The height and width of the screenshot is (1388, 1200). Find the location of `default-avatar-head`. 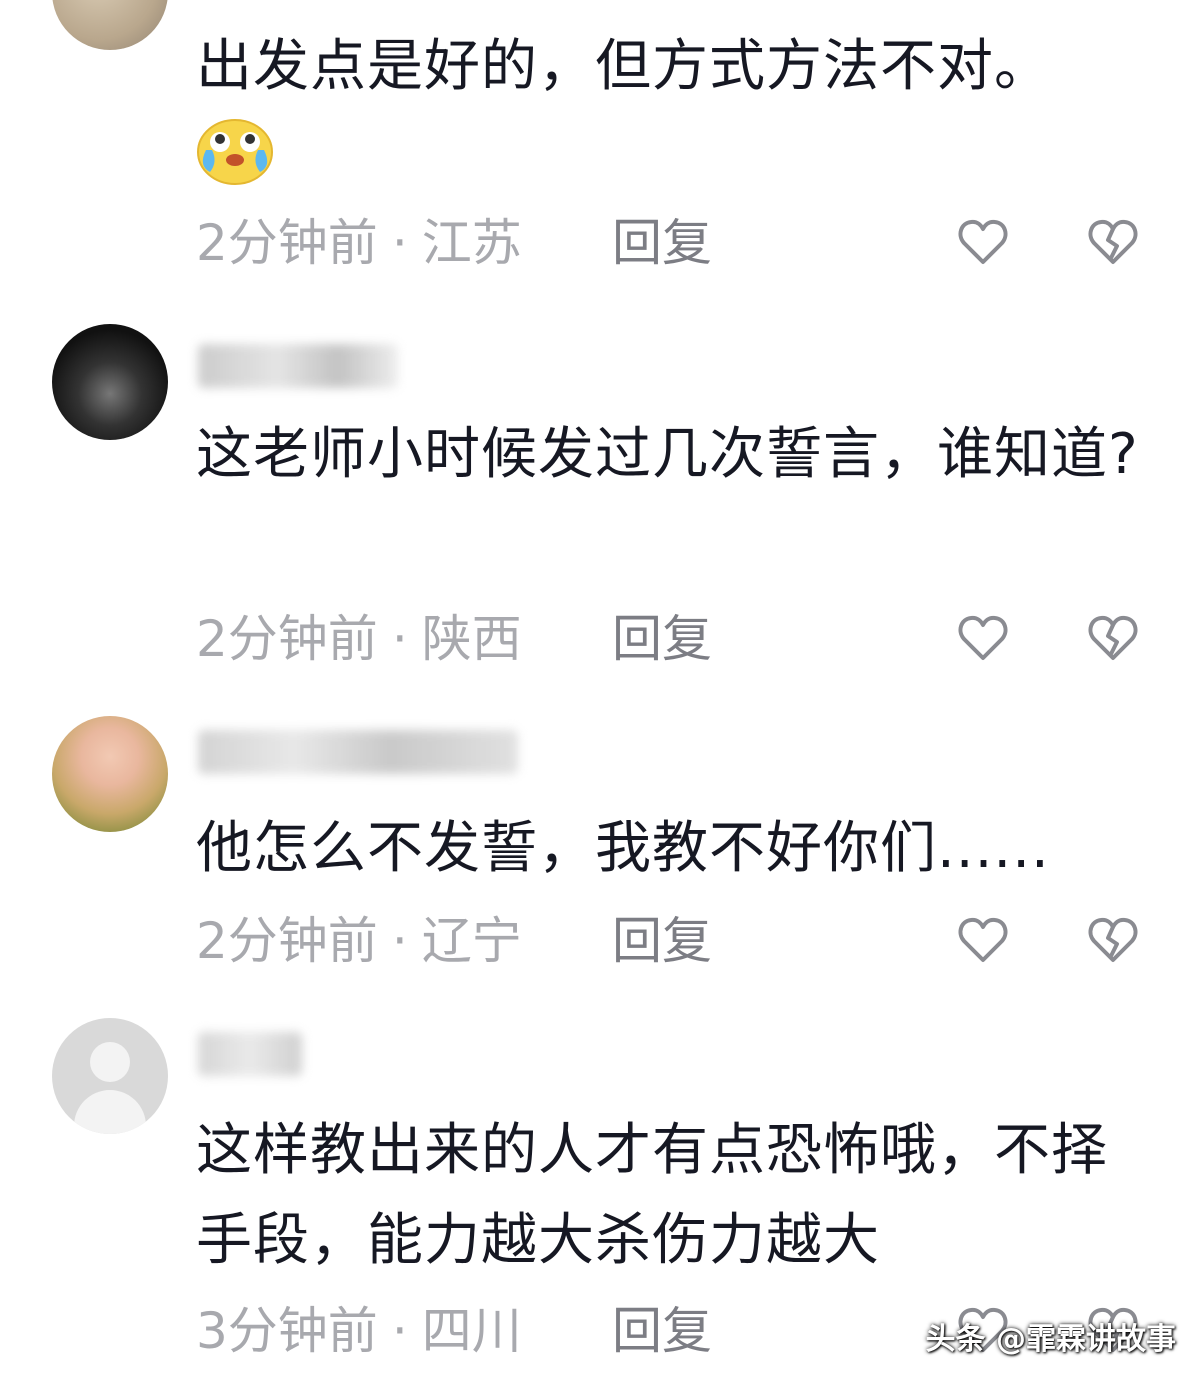

default-avatar-head is located at coordinates (110, 1062).